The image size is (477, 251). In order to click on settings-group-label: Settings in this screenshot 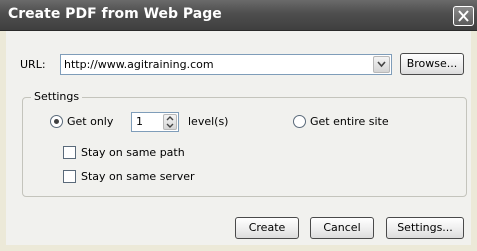, I will do `click(57, 96)`.